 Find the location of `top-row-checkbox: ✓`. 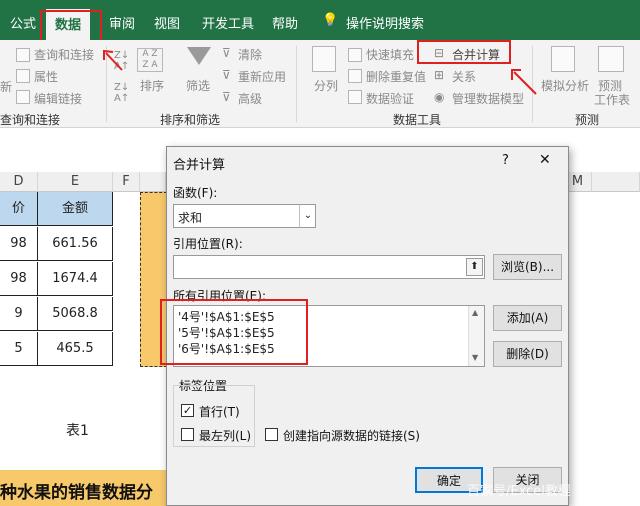

top-row-checkbox: ✓ is located at coordinates (187, 410).